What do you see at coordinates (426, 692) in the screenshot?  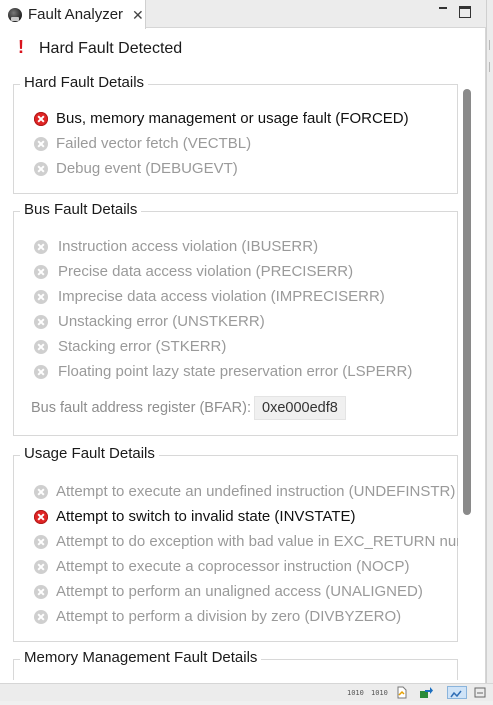 I see `export-icon` at bounding box center [426, 692].